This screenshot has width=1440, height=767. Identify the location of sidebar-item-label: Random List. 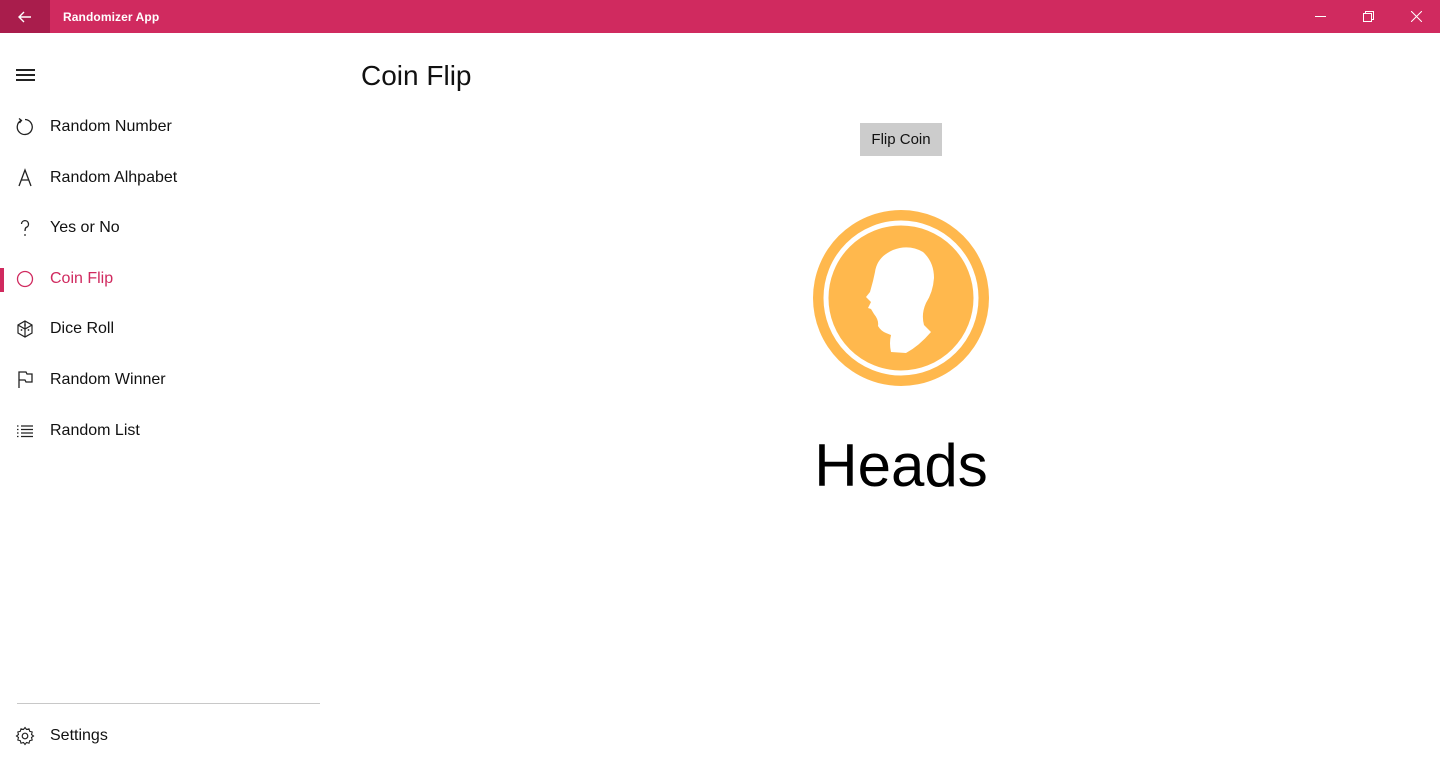
(95, 430).